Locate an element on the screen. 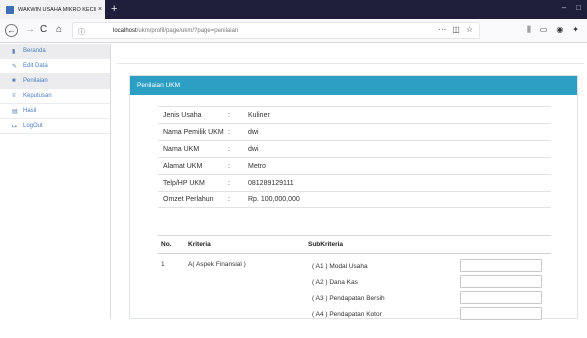 The width and height of the screenshot is (587, 338). divider is located at coordinates (350, 63).